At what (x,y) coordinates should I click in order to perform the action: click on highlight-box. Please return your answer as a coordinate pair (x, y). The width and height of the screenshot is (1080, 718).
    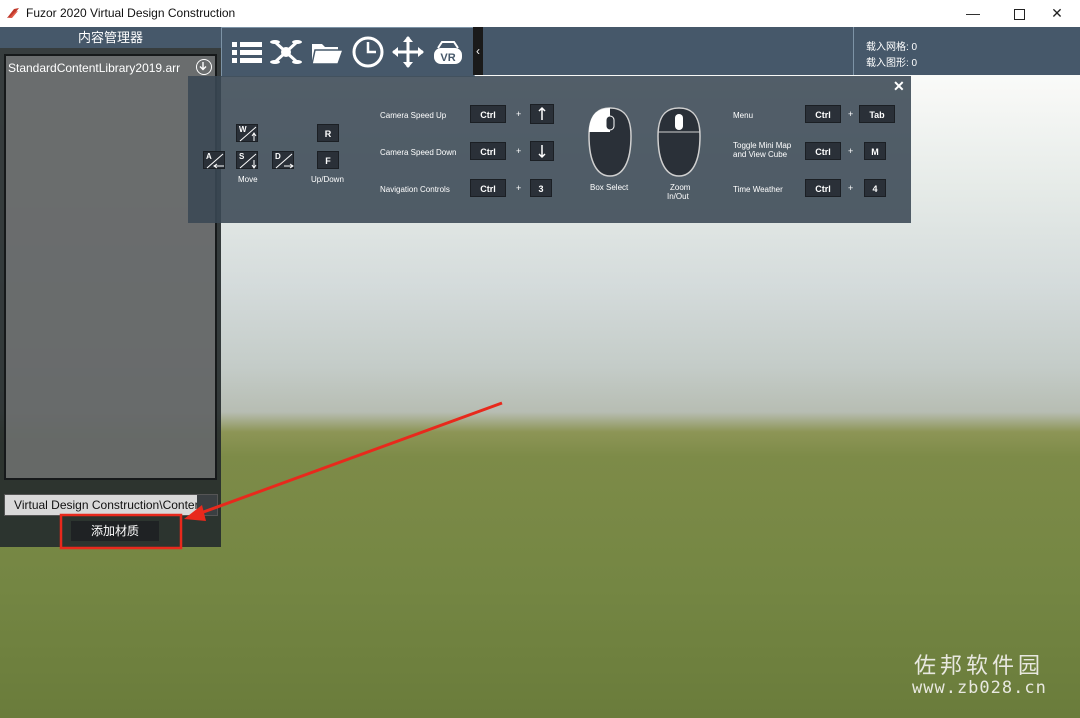
    Looking at the image, I should click on (121, 531).